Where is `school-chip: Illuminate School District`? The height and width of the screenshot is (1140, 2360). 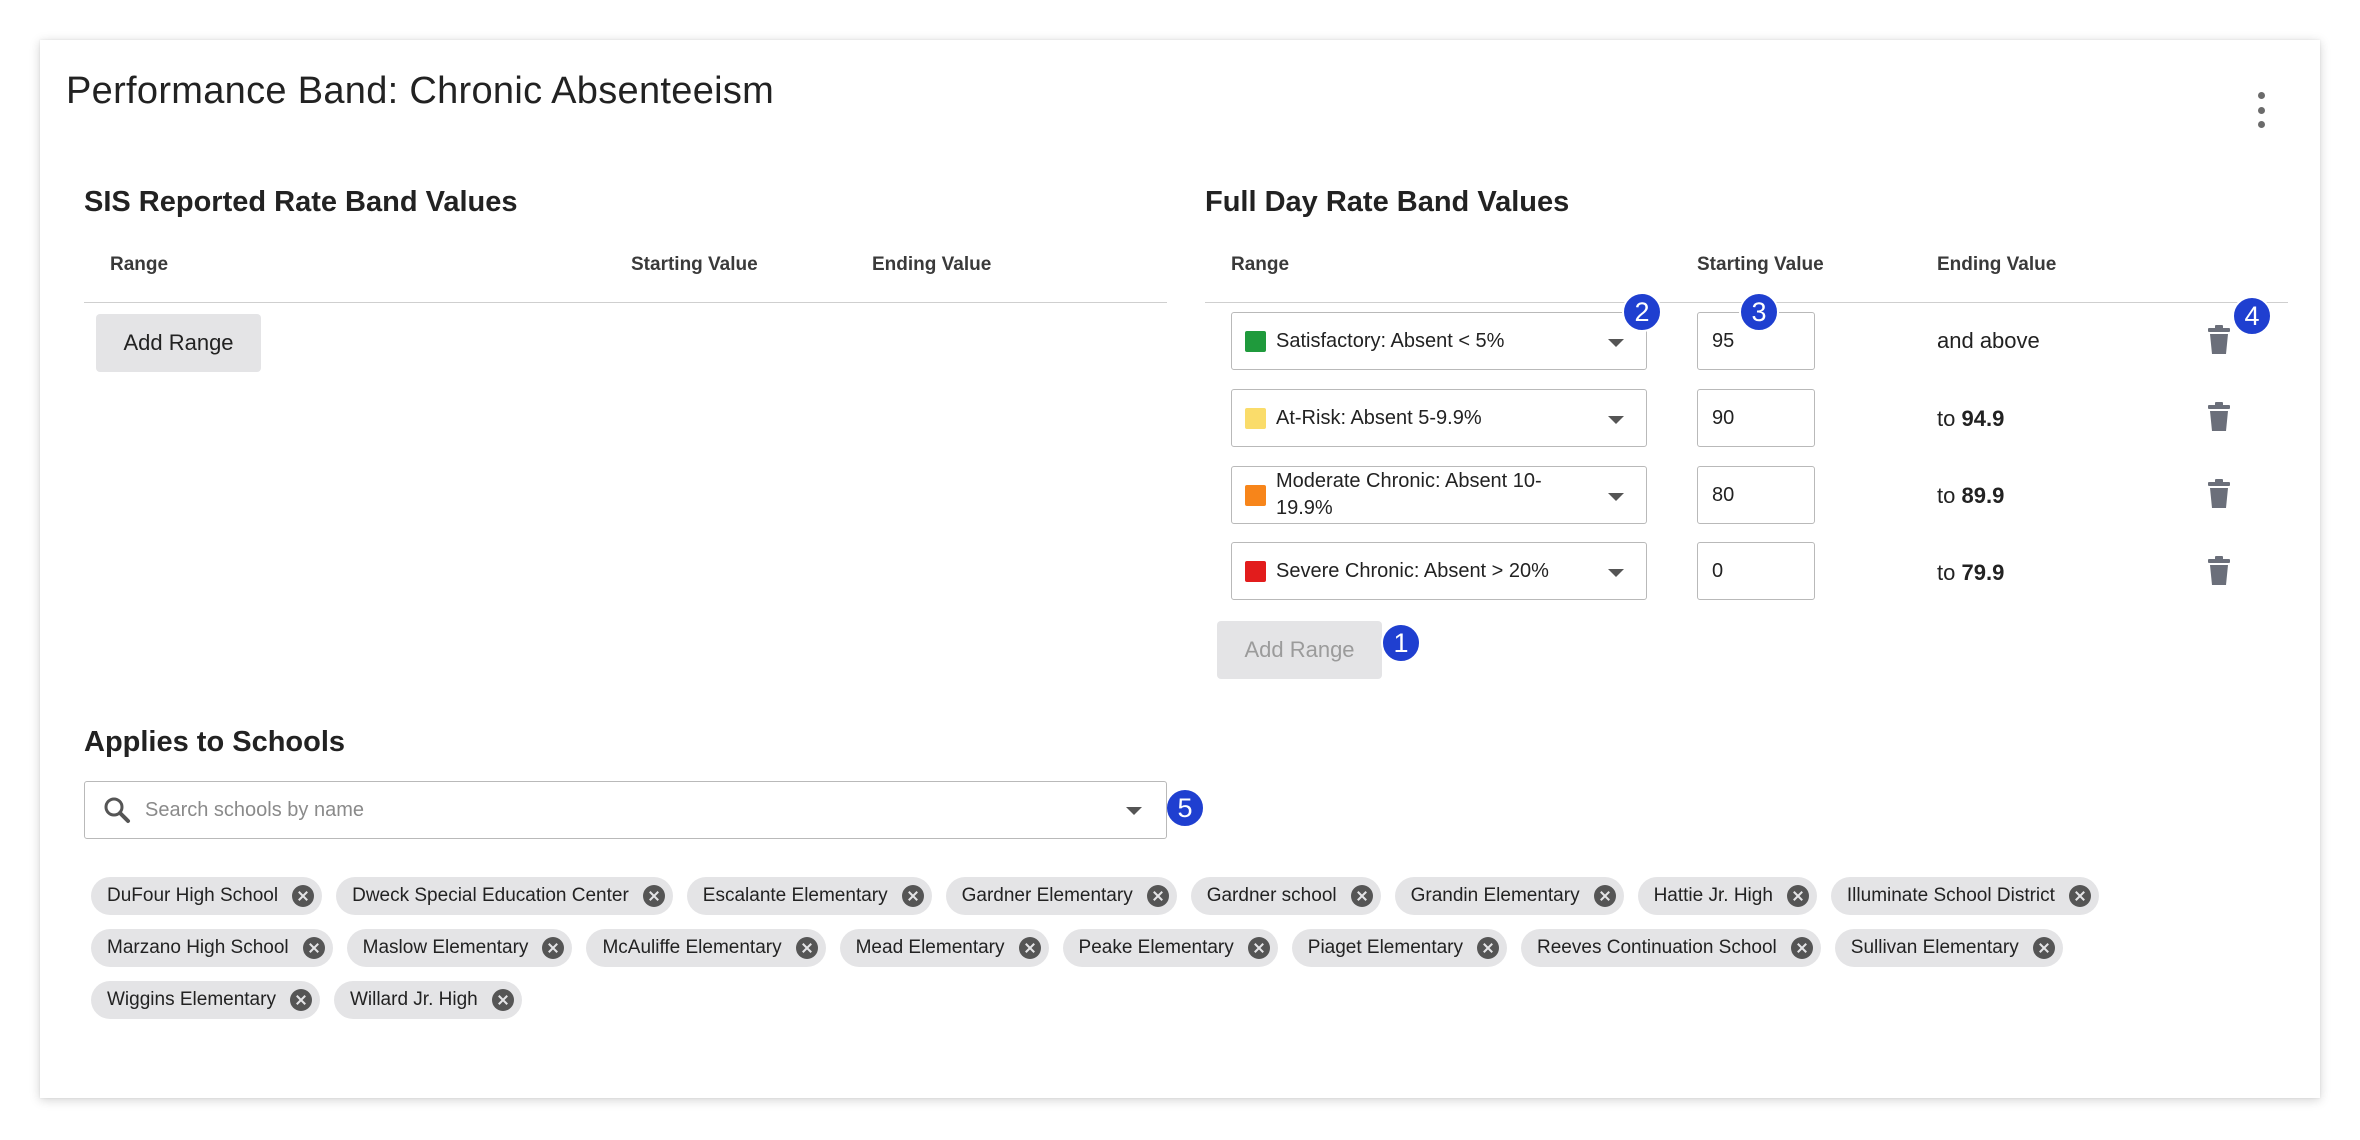 school-chip: Illuminate School District is located at coordinates (1964, 896).